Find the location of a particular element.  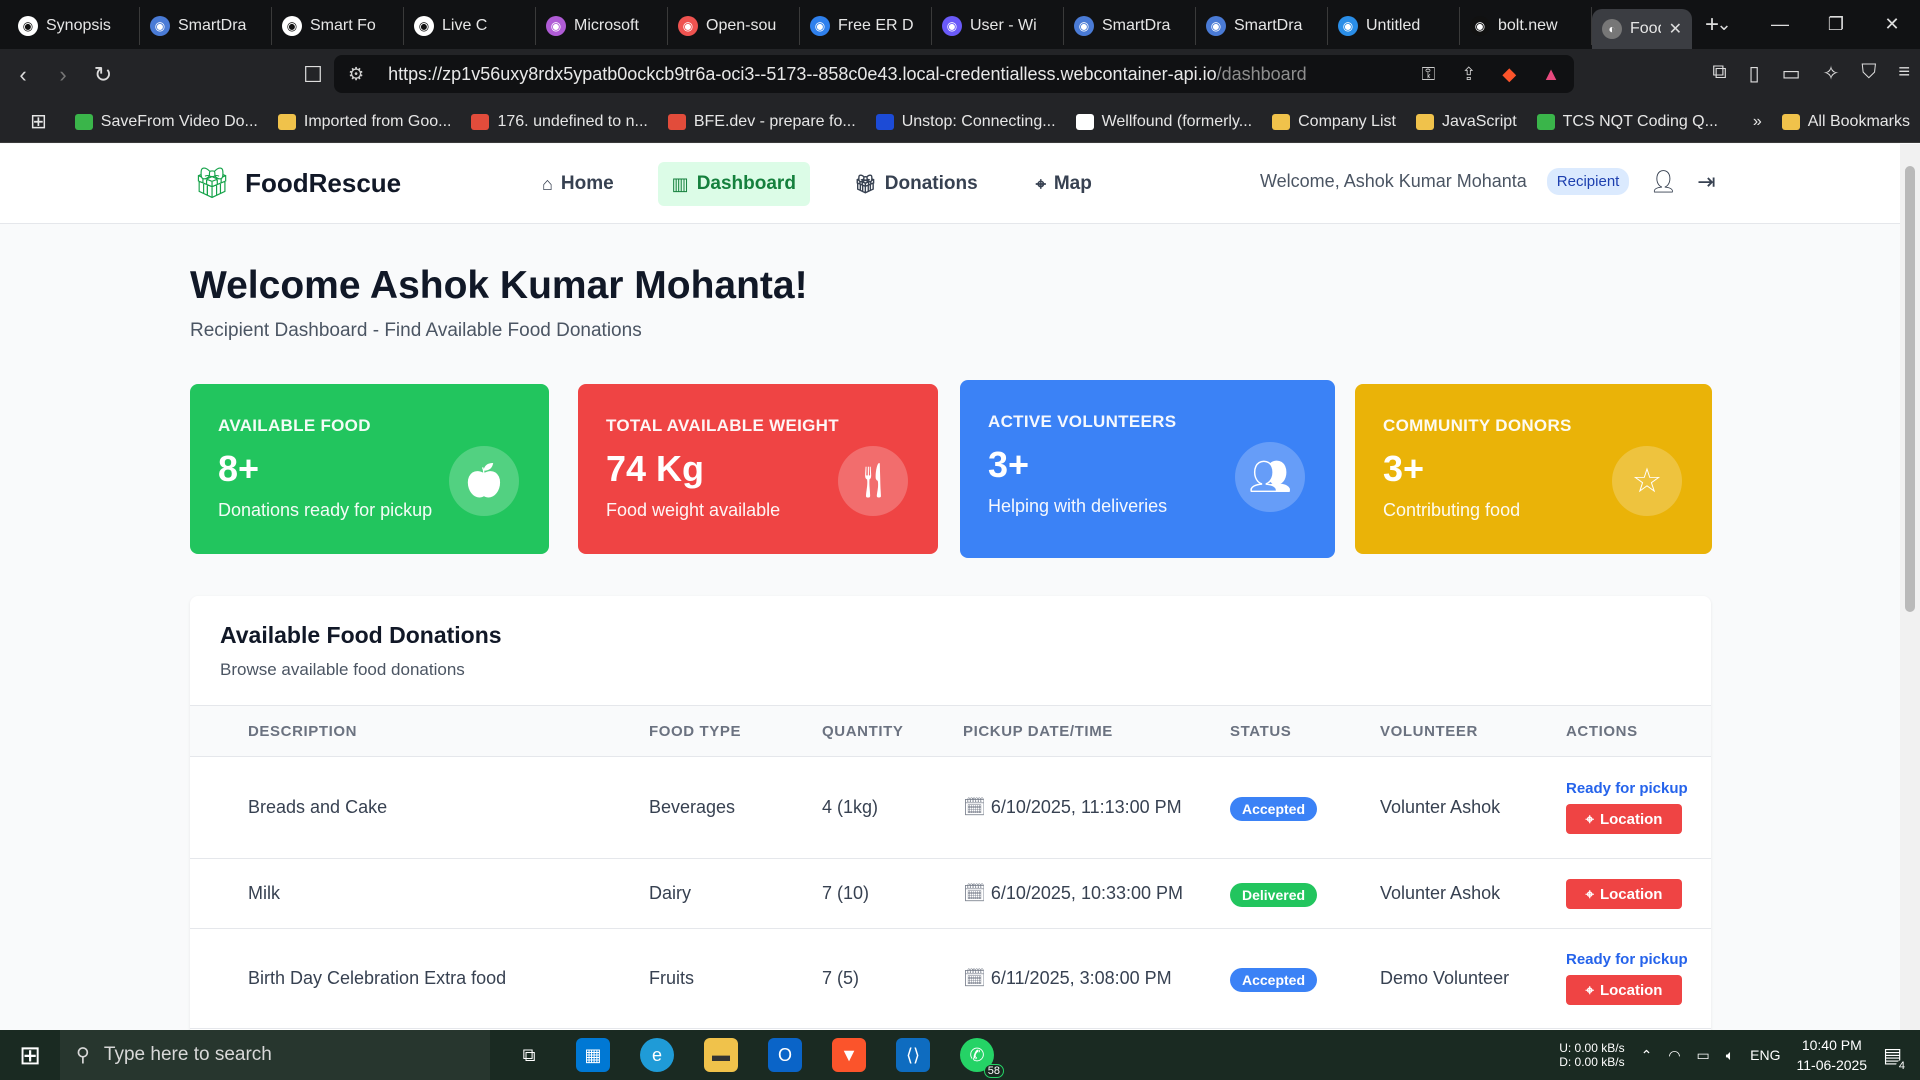

whatsapp-icon: ✆ 58 is located at coordinates (982, 1058).